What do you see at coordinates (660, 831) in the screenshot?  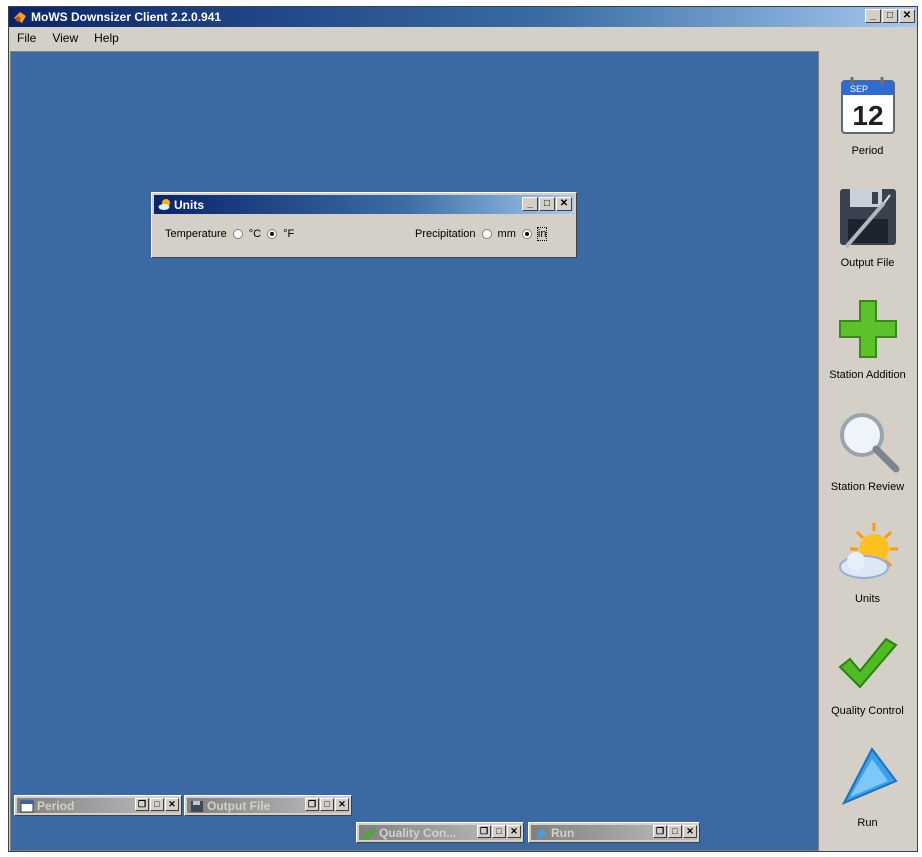 I see `run-restore-button: ❐` at bounding box center [660, 831].